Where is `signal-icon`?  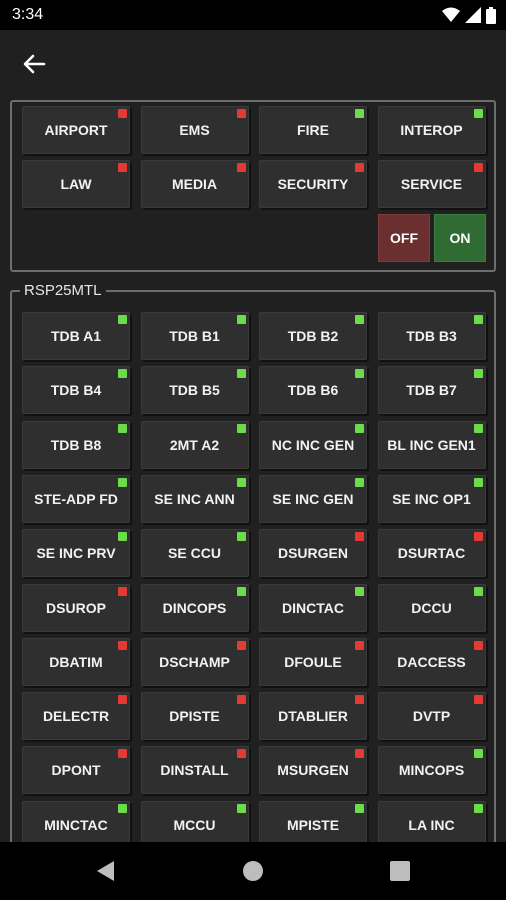
signal-icon is located at coordinates (473, 15).